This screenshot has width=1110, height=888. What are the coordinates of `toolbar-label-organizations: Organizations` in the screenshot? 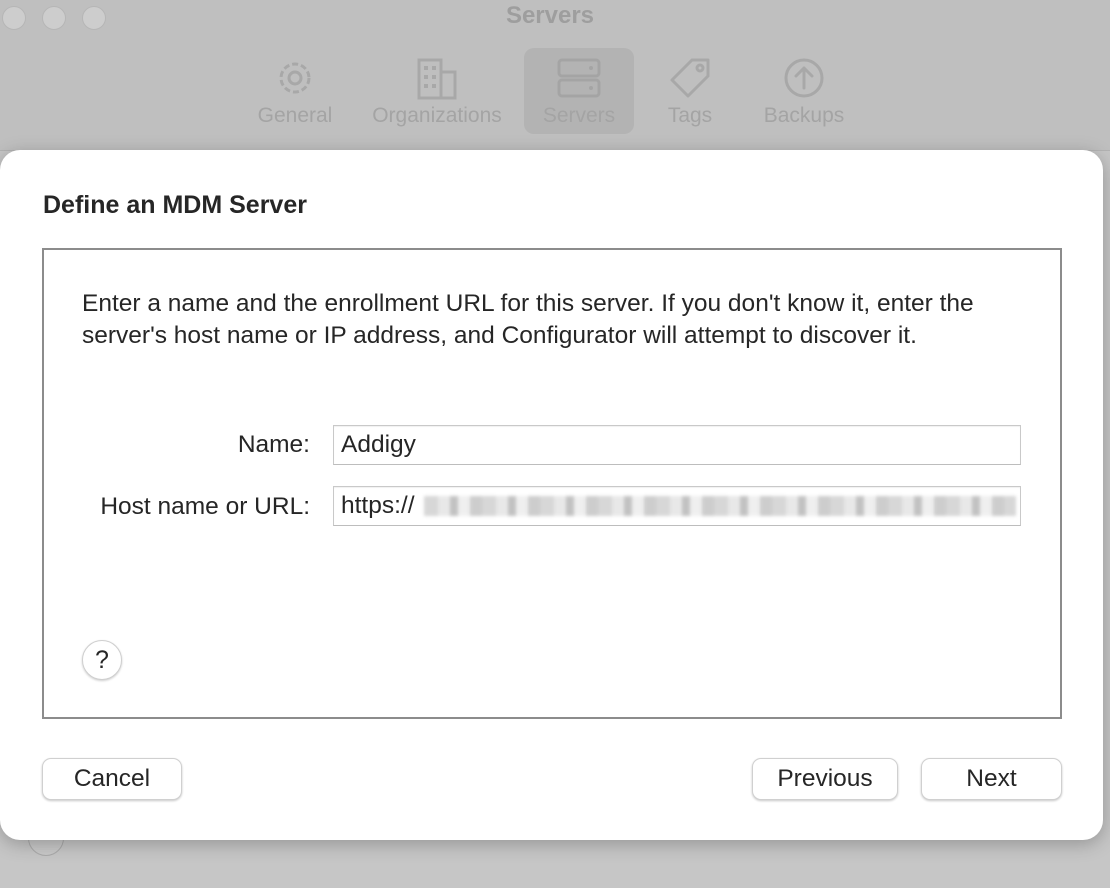 It's located at (437, 115).